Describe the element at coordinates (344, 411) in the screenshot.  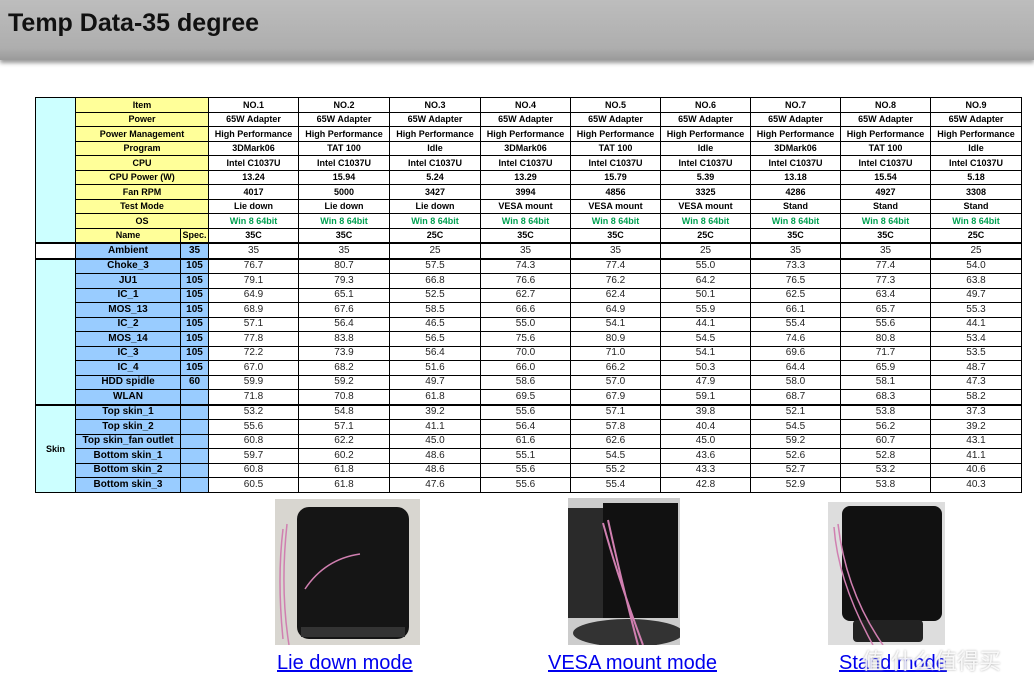
I see `value-cell: 54.8` at that location.